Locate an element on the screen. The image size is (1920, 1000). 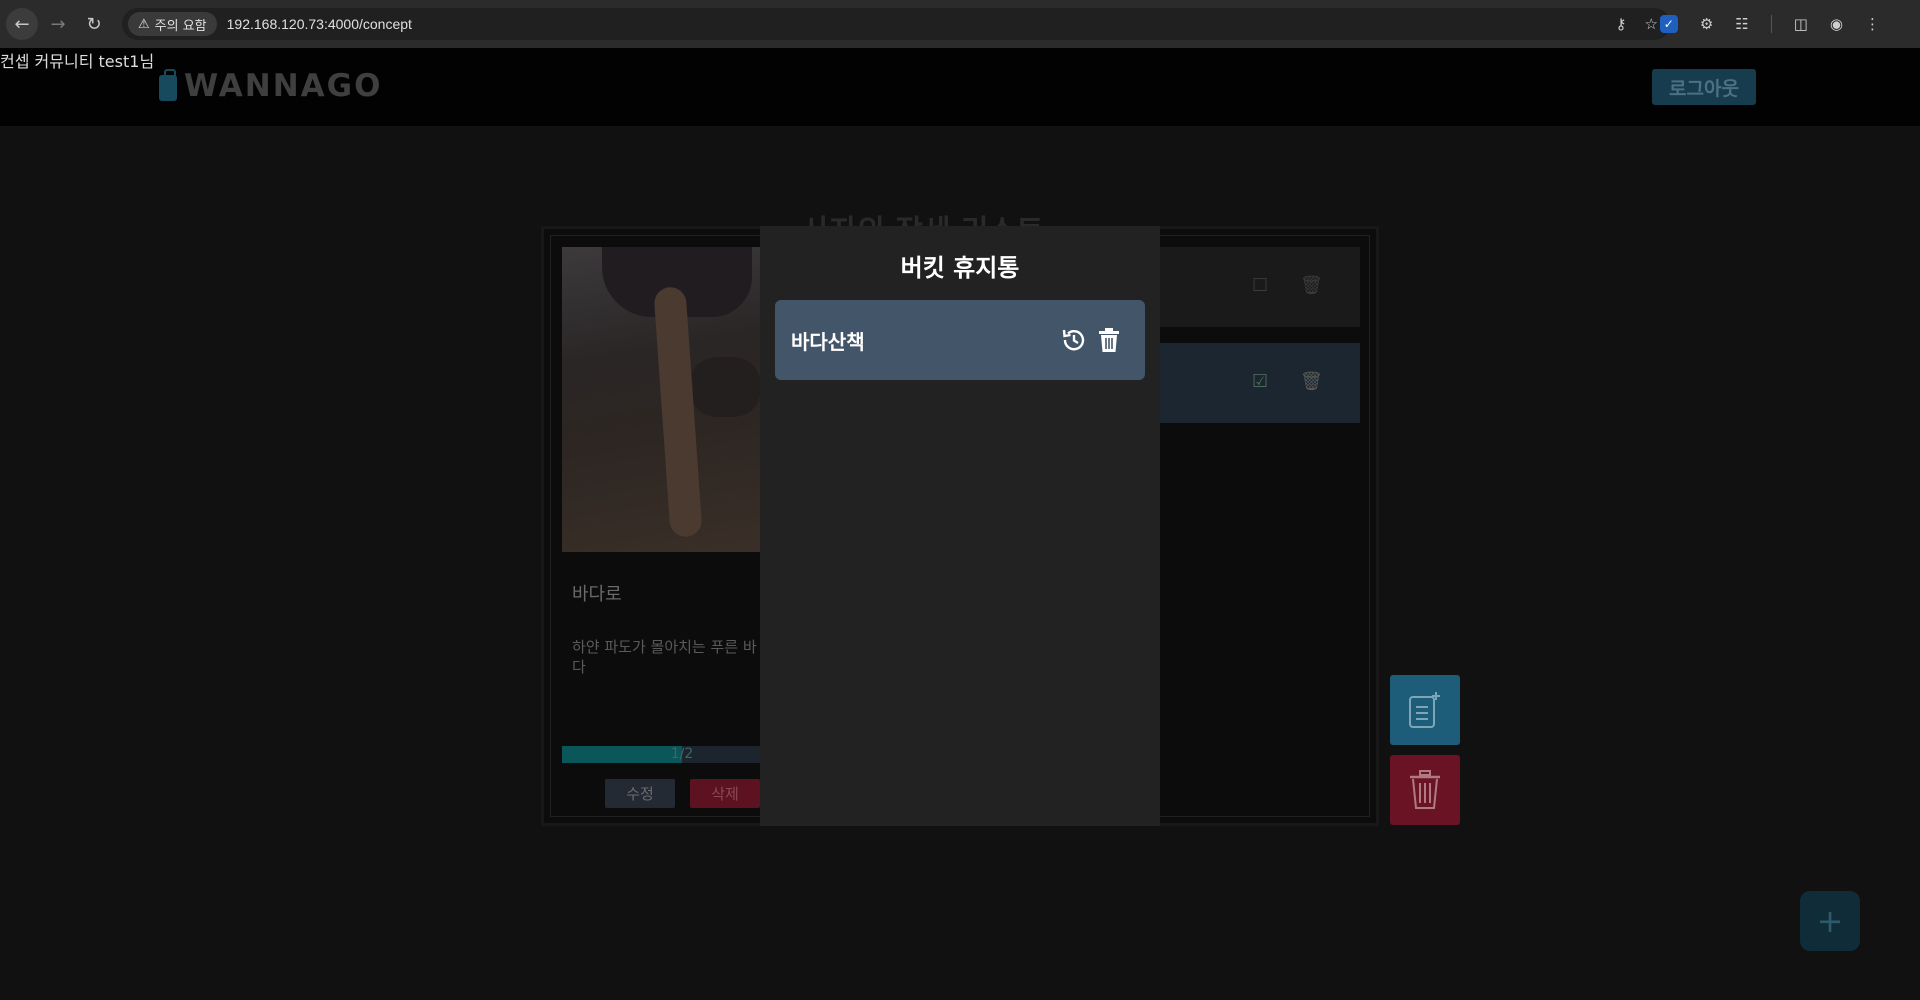
puzzle-icon: ☷ is located at coordinates (1741, 24).